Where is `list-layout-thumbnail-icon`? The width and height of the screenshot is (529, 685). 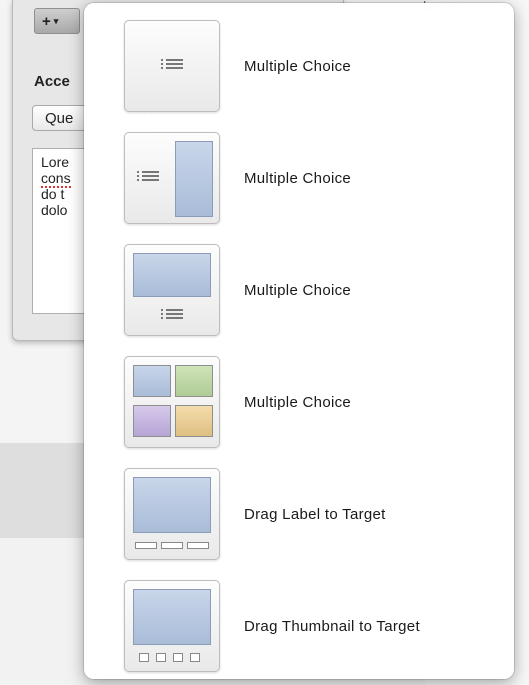
list-layout-thumbnail-icon is located at coordinates (172, 66).